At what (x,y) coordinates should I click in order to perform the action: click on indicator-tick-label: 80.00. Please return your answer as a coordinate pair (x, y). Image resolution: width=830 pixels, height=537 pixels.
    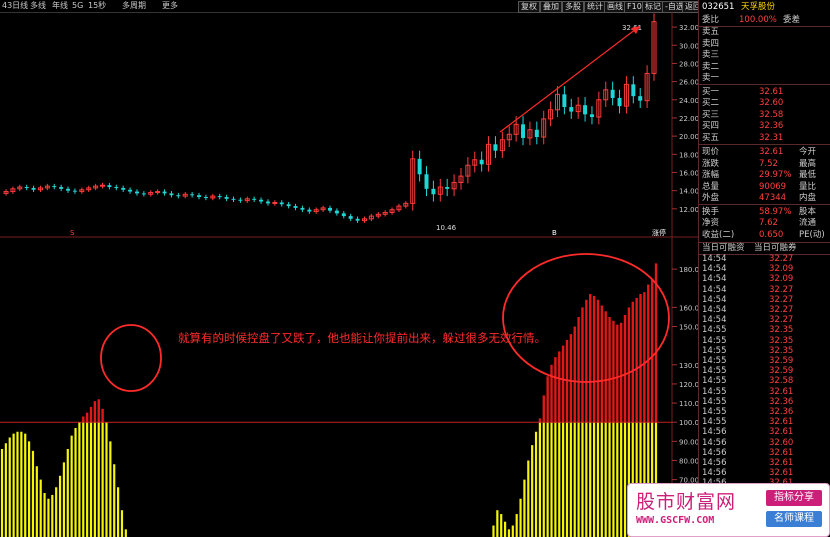
    Looking at the image, I should click on (688, 461).